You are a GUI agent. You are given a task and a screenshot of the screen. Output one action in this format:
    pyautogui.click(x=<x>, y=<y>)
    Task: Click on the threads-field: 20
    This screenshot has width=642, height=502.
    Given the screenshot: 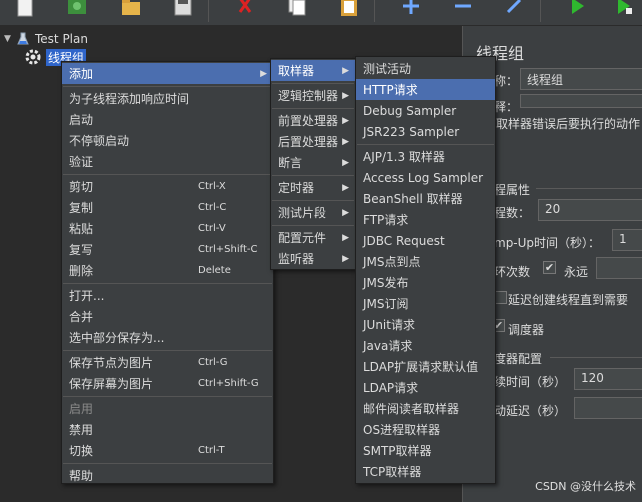 What is the action you would take?
    pyautogui.click(x=590, y=210)
    